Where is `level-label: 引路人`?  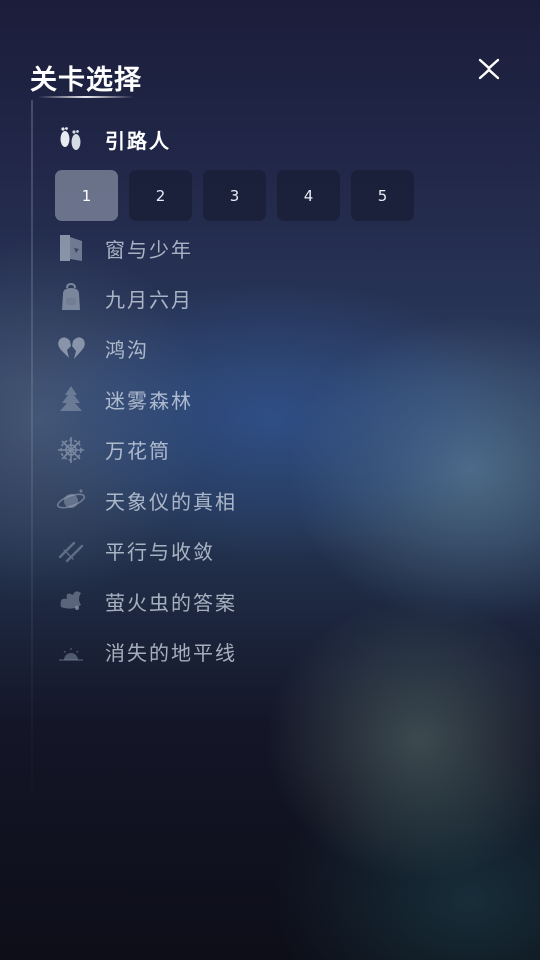
level-label: 引路人 is located at coordinates (138, 140).